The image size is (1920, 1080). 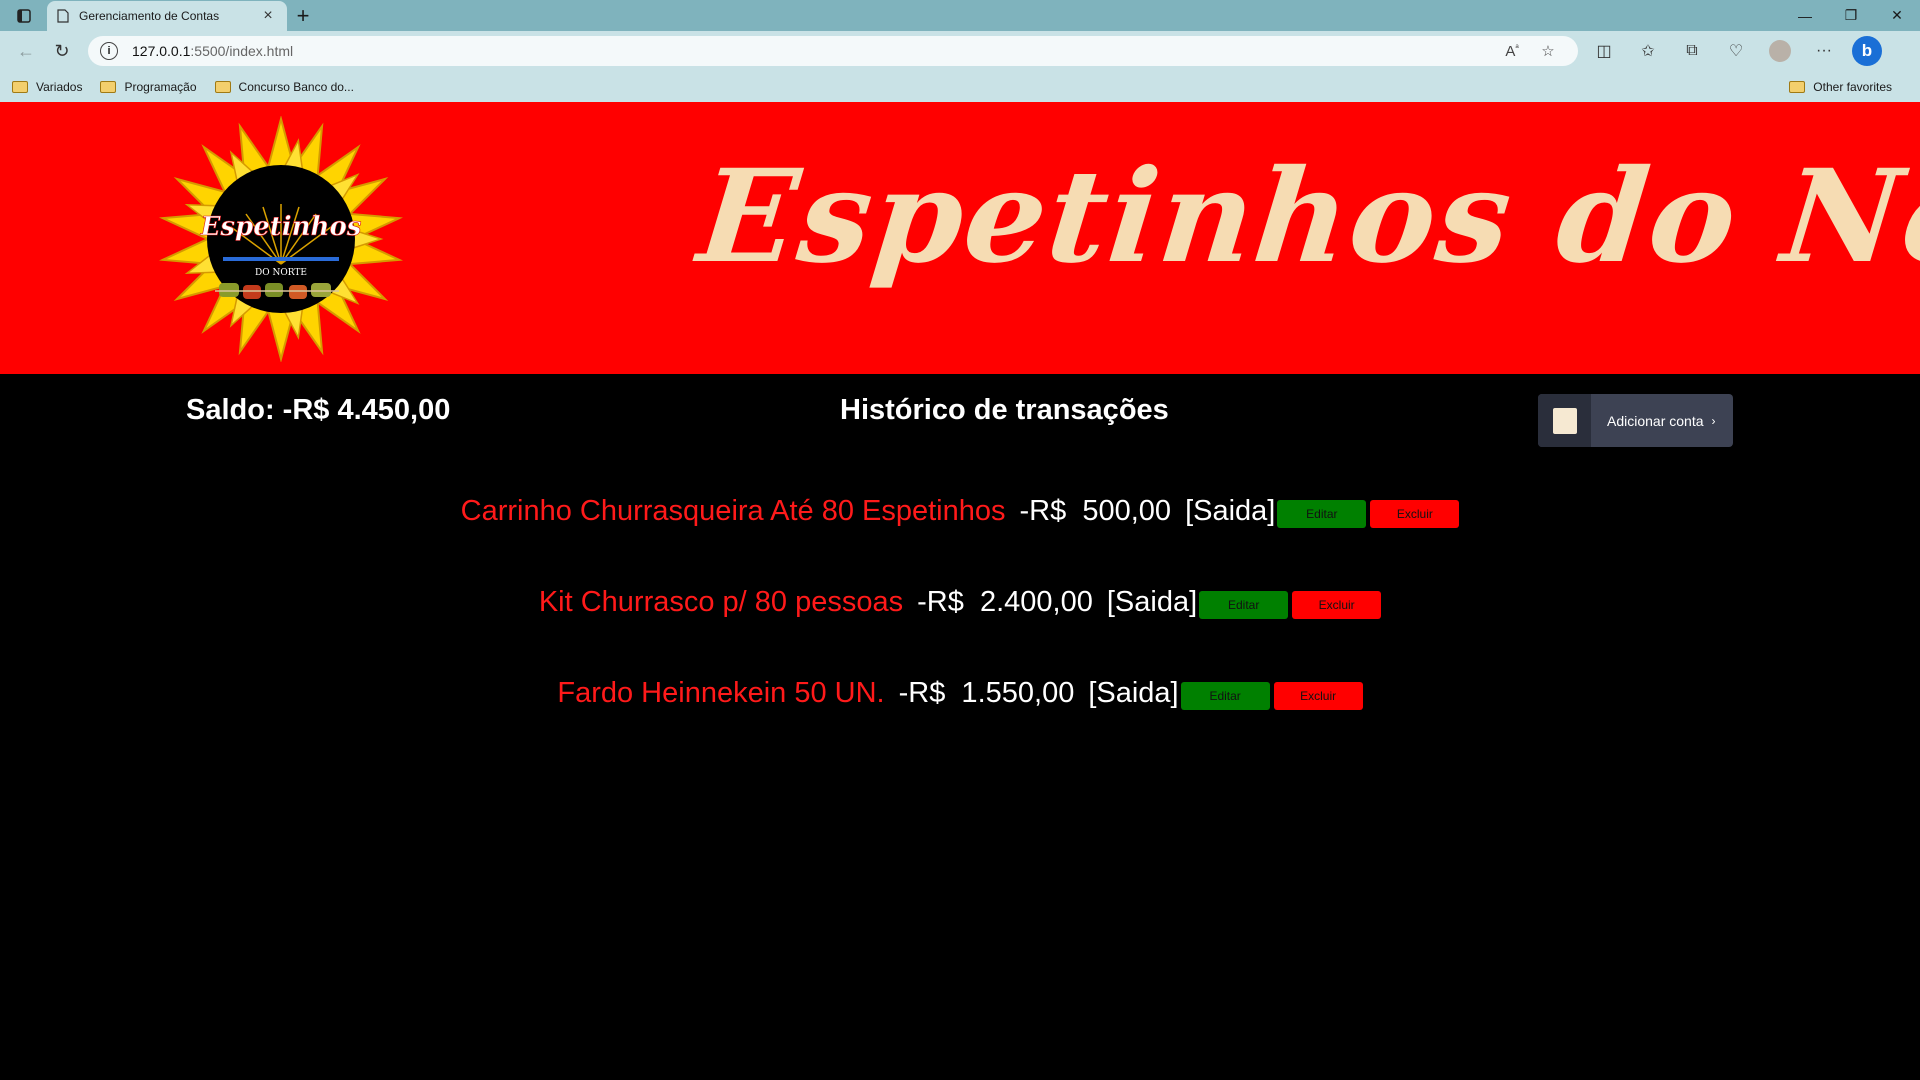 I want to click on skewers-illustration, so click(x=277, y=291).